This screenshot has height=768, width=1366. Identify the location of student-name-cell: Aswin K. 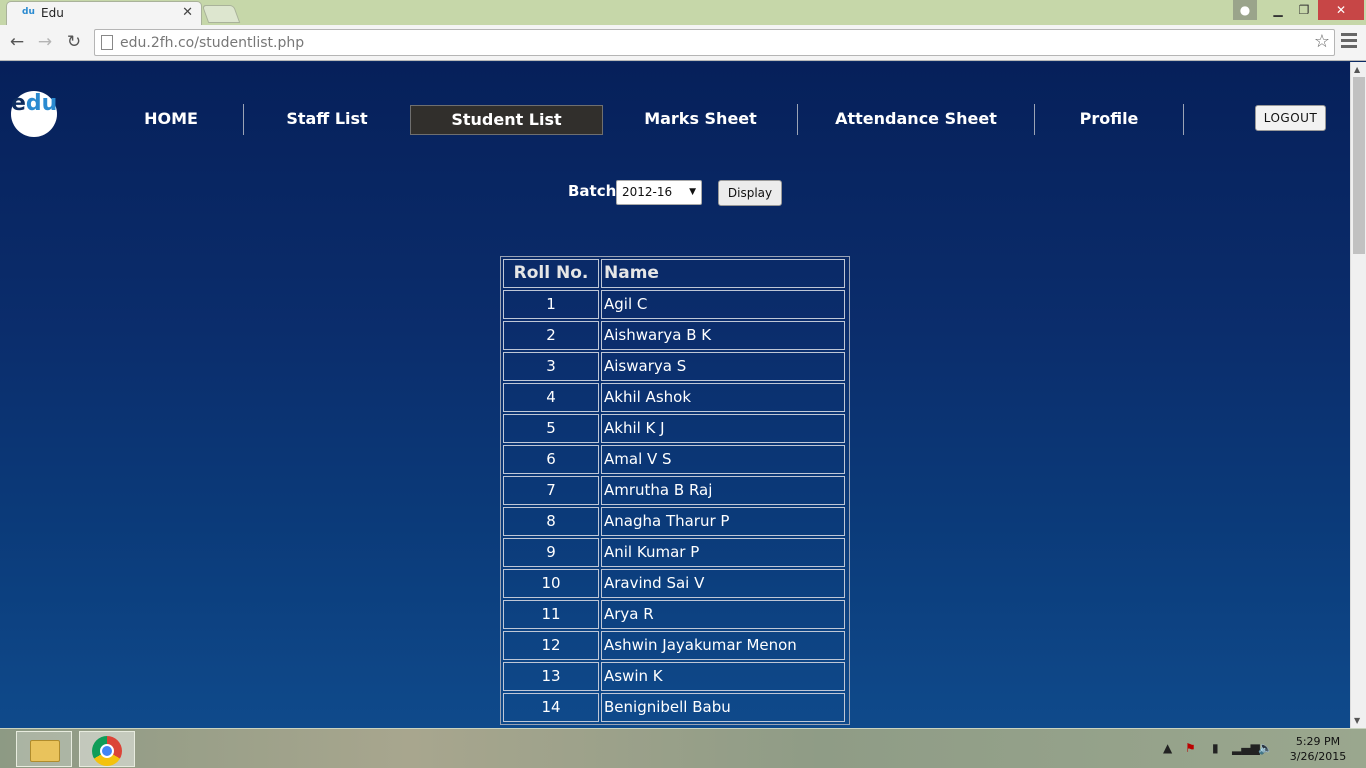
(723, 676).